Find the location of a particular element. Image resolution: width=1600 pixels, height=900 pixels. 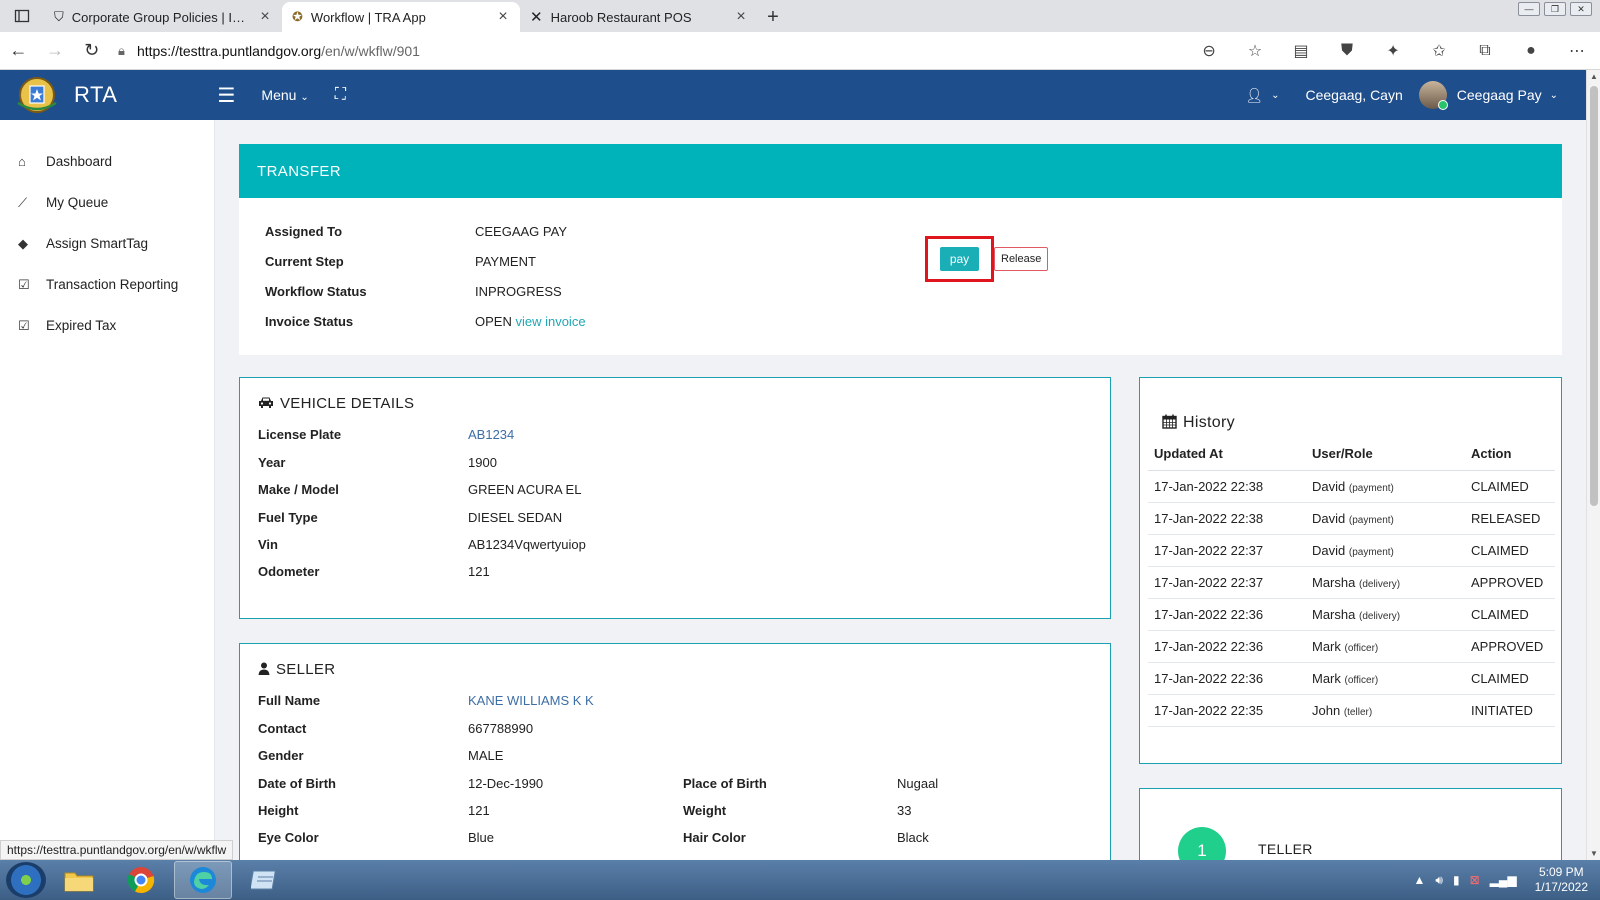

scroll-down-icon: ▼ is located at coordinates (1593, 853).